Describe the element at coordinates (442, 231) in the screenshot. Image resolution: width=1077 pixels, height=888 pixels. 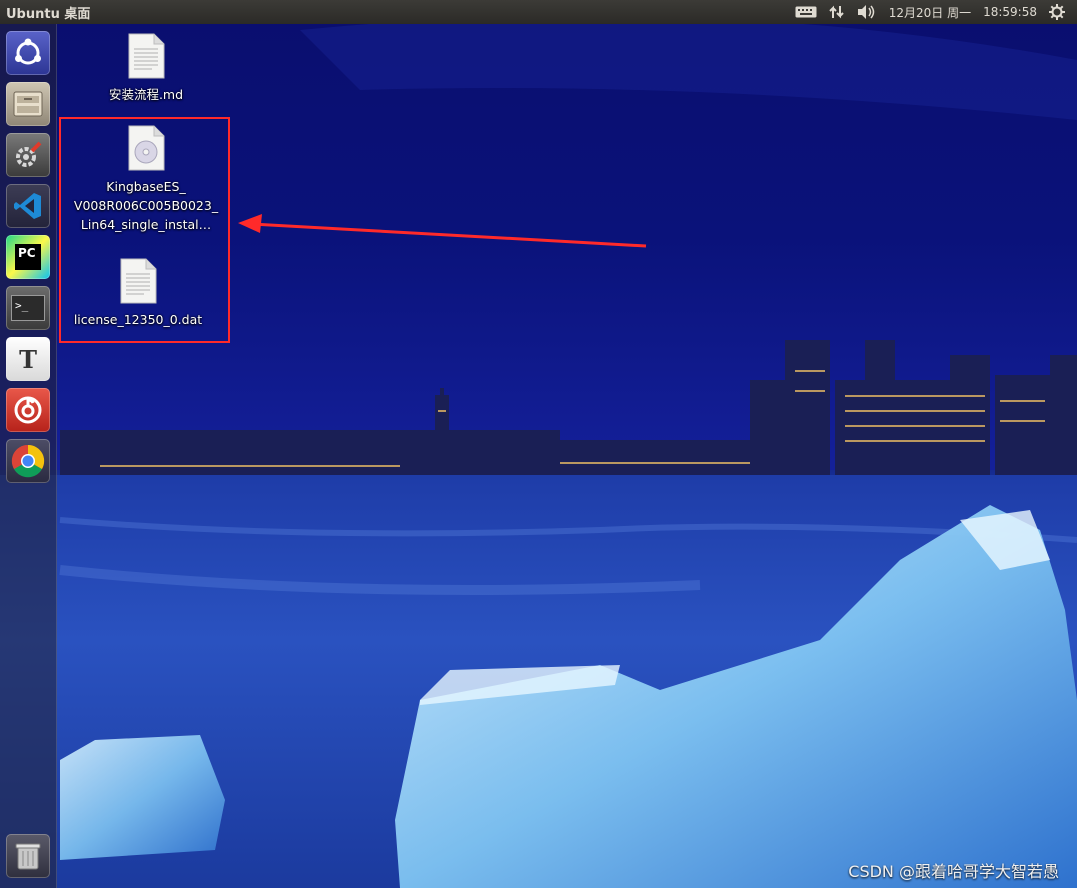
I see `annotation-arrow` at that location.